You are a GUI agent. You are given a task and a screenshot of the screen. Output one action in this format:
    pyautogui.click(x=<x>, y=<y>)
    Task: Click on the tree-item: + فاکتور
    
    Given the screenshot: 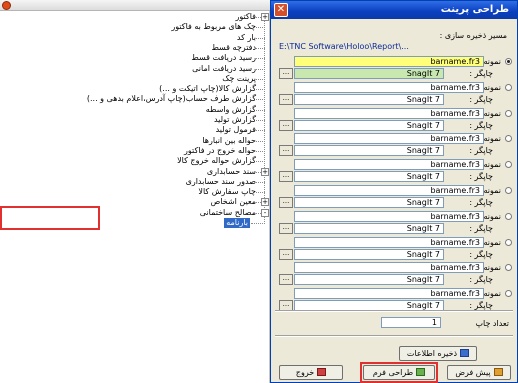 What is the action you would take?
    pyautogui.click(x=135, y=17)
    